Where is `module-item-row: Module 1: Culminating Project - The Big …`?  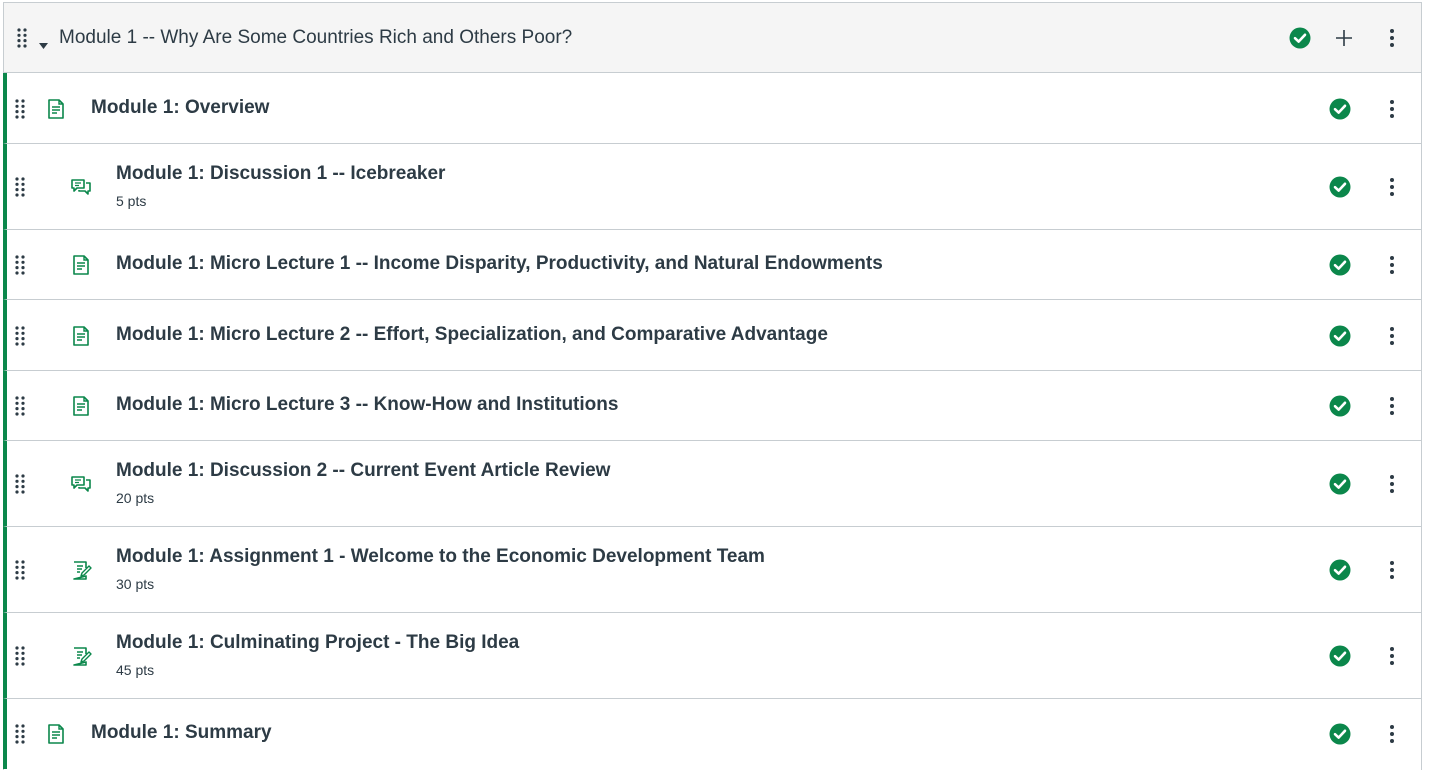 module-item-row: Module 1: Culminating Project - The Big … is located at coordinates (712, 656).